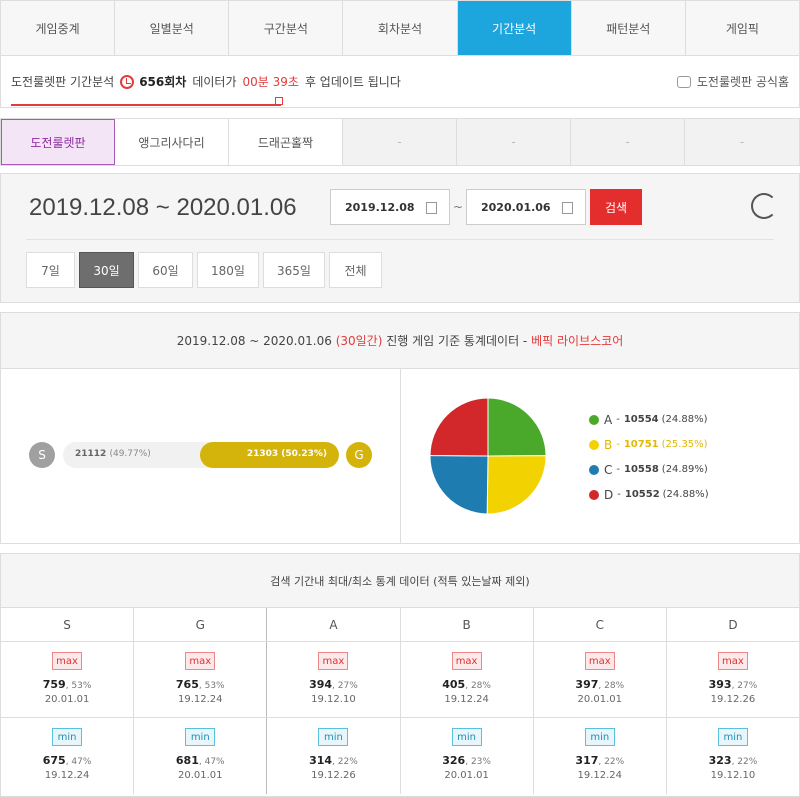 The height and width of the screenshot is (797, 800). What do you see at coordinates (467, 679) in the screenshot?
I see `max-cell: max 405, 28% 19.12.24` at bounding box center [467, 679].